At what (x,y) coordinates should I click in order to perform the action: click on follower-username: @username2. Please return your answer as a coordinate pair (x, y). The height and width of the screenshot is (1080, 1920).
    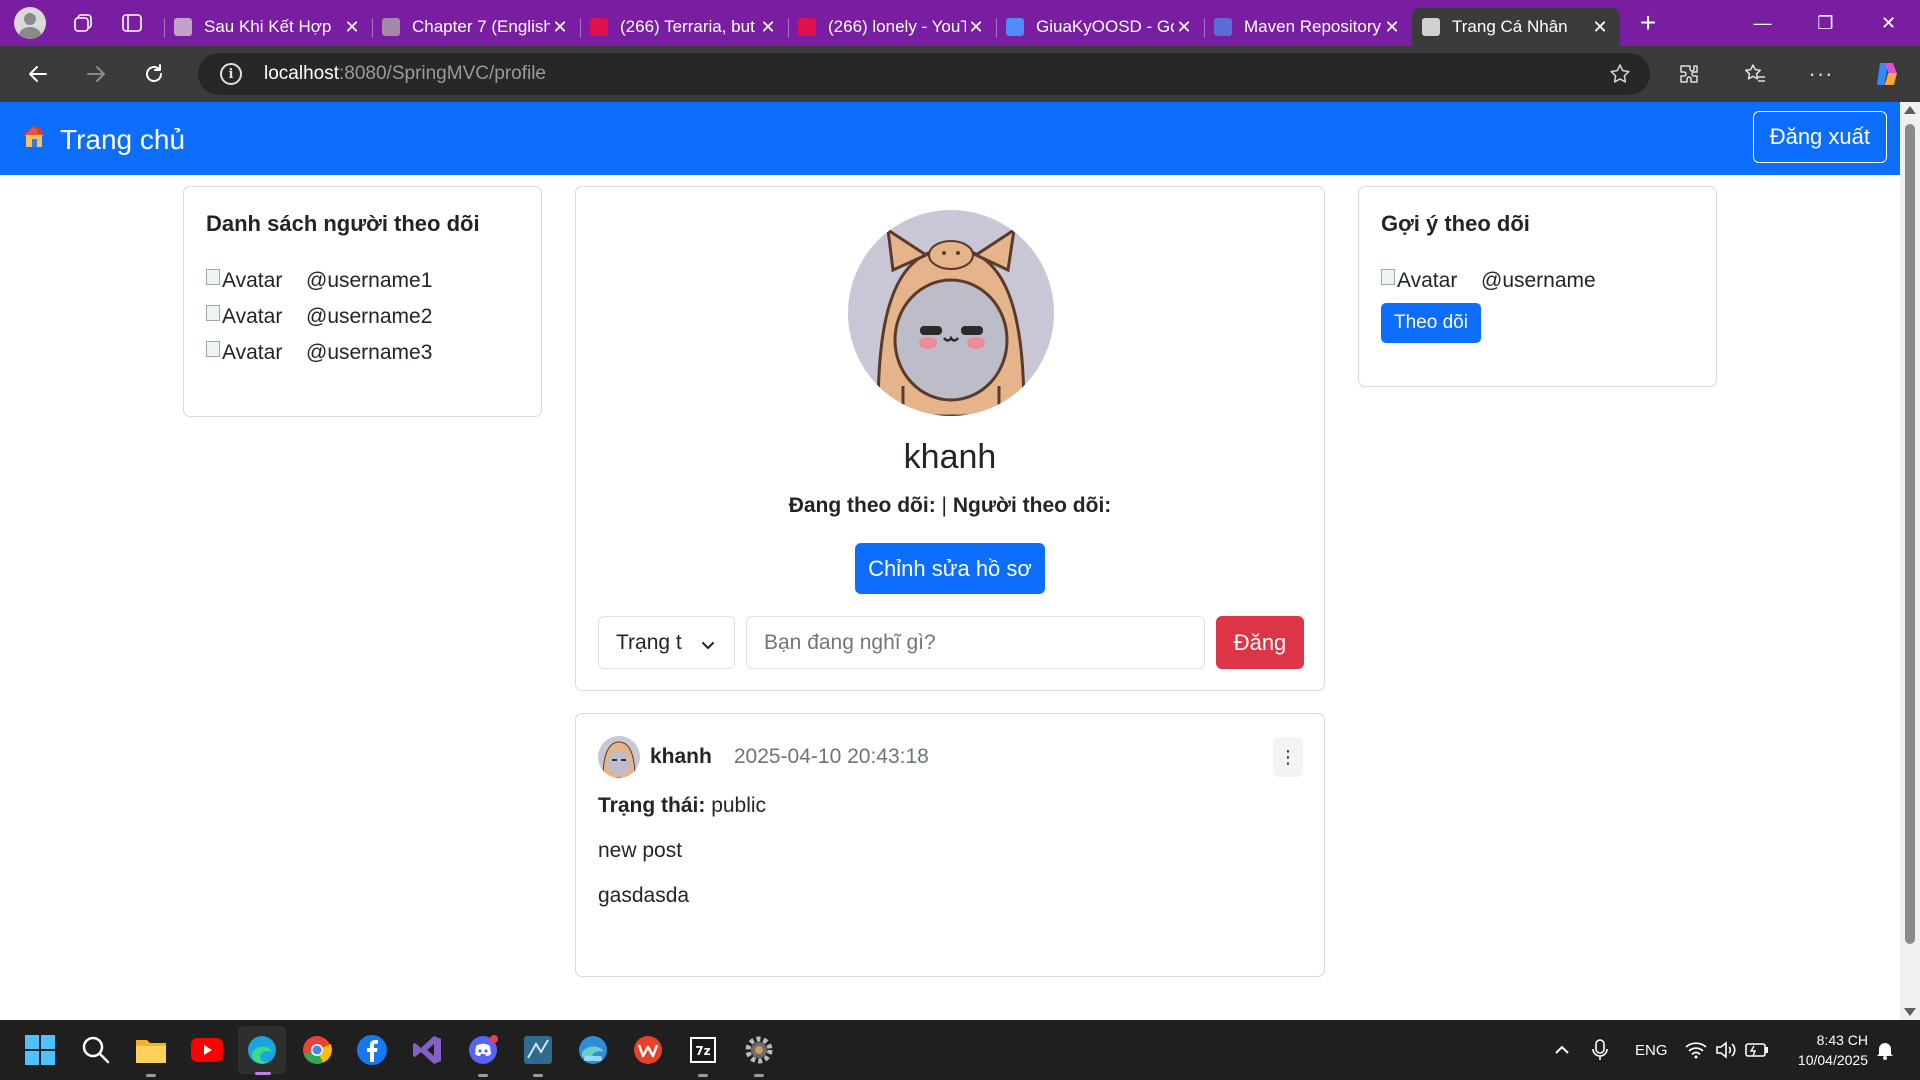
    Looking at the image, I should click on (369, 317).